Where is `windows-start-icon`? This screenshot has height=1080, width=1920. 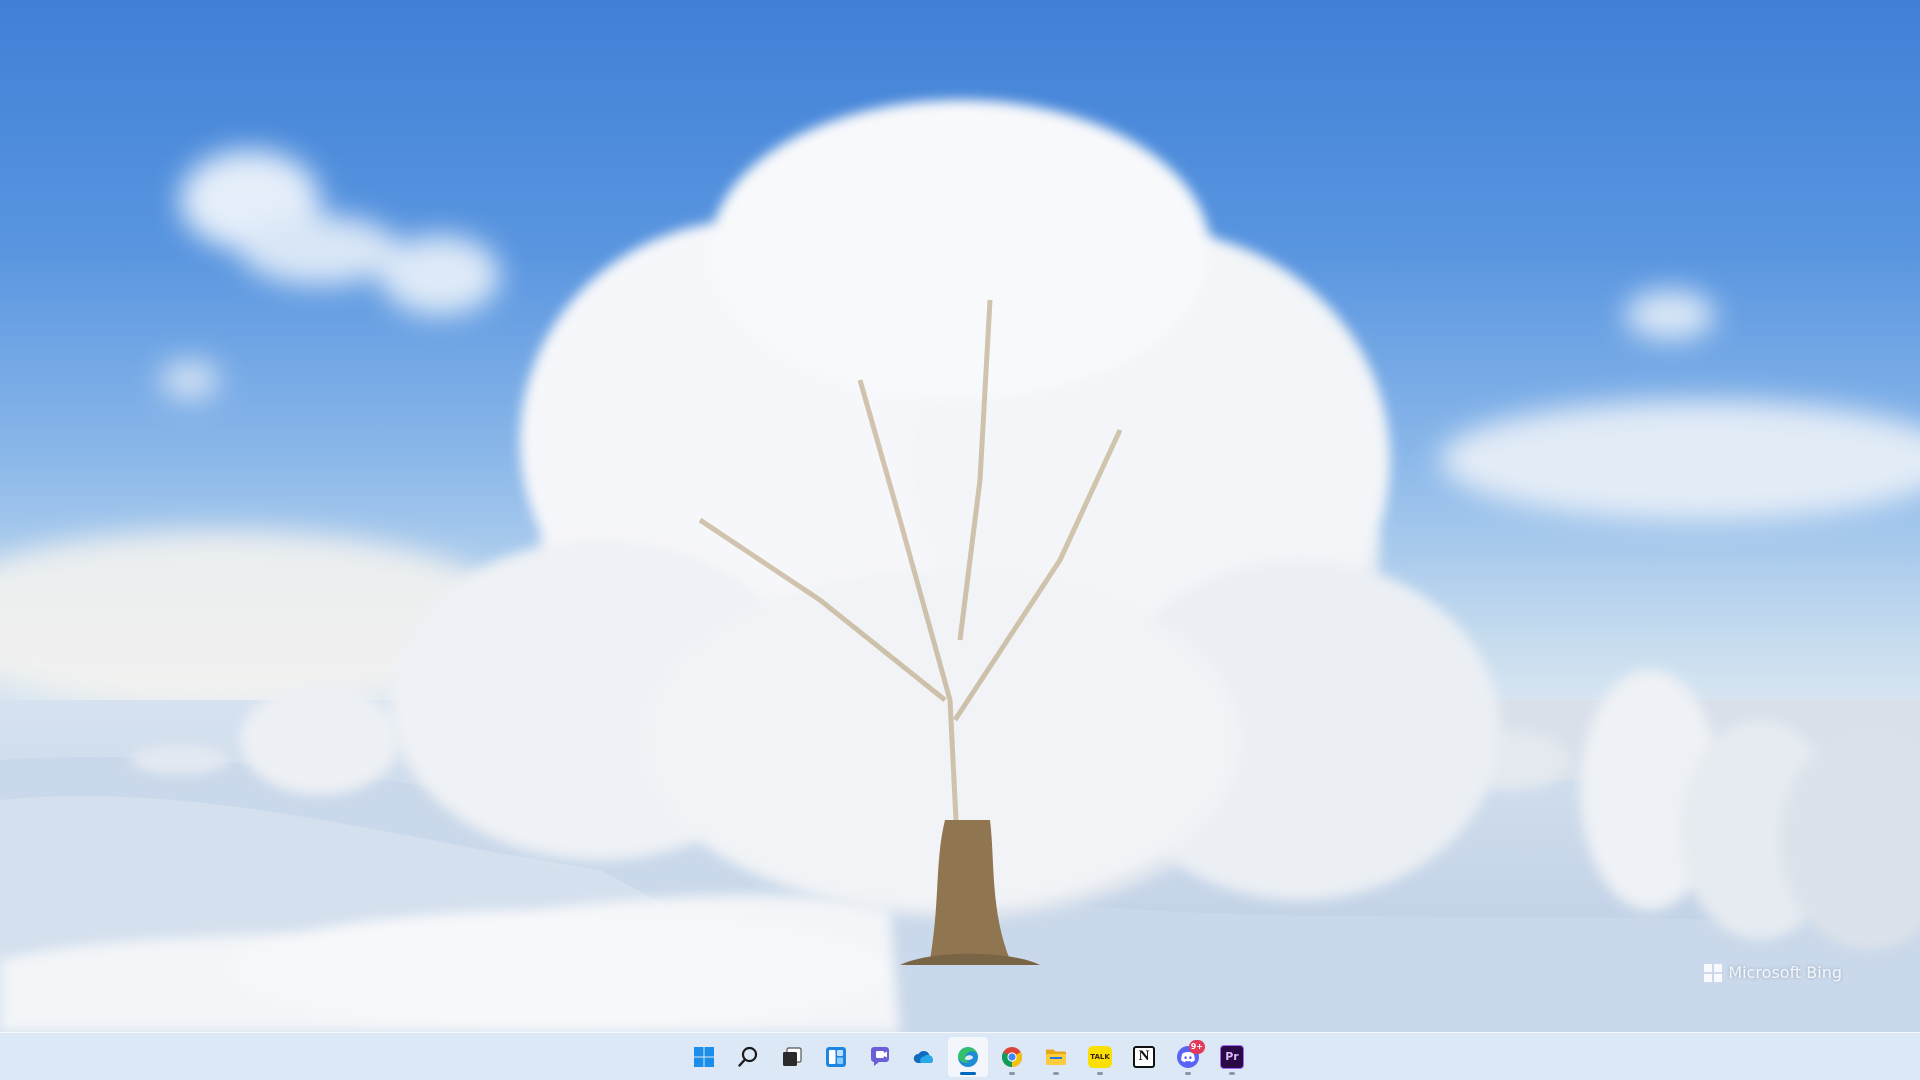 windows-start-icon is located at coordinates (704, 1056).